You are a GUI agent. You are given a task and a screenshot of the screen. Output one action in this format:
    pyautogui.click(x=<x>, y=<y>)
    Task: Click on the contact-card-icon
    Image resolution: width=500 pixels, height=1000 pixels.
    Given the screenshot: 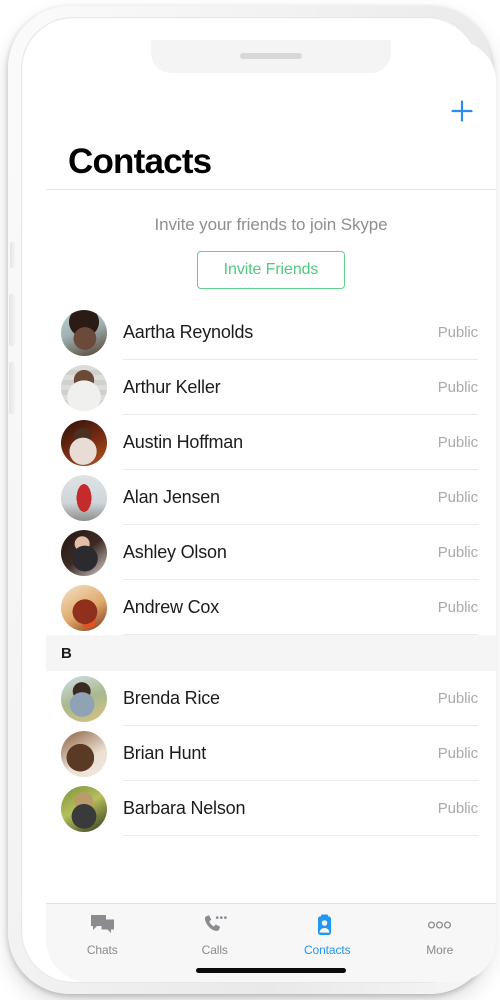 What is the action you would take?
    pyautogui.click(x=327, y=925)
    